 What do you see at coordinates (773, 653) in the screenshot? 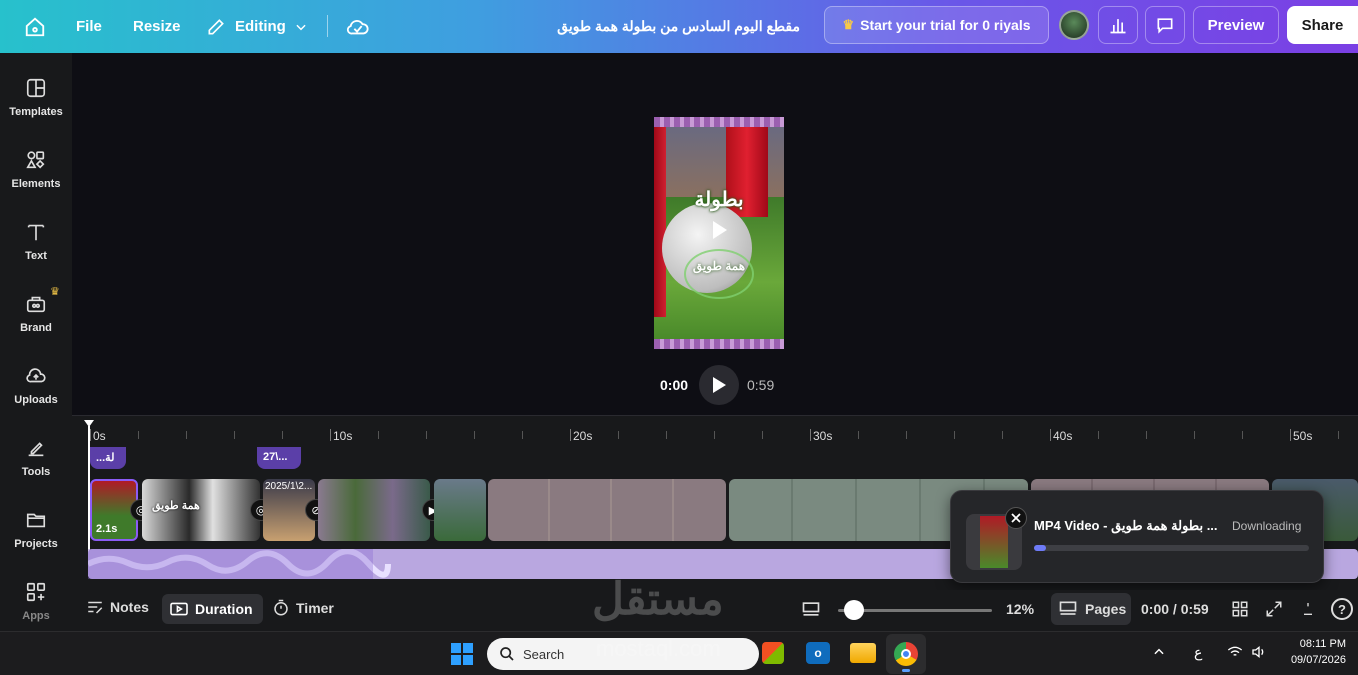
I see `taskbar-app-store` at bounding box center [773, 653].